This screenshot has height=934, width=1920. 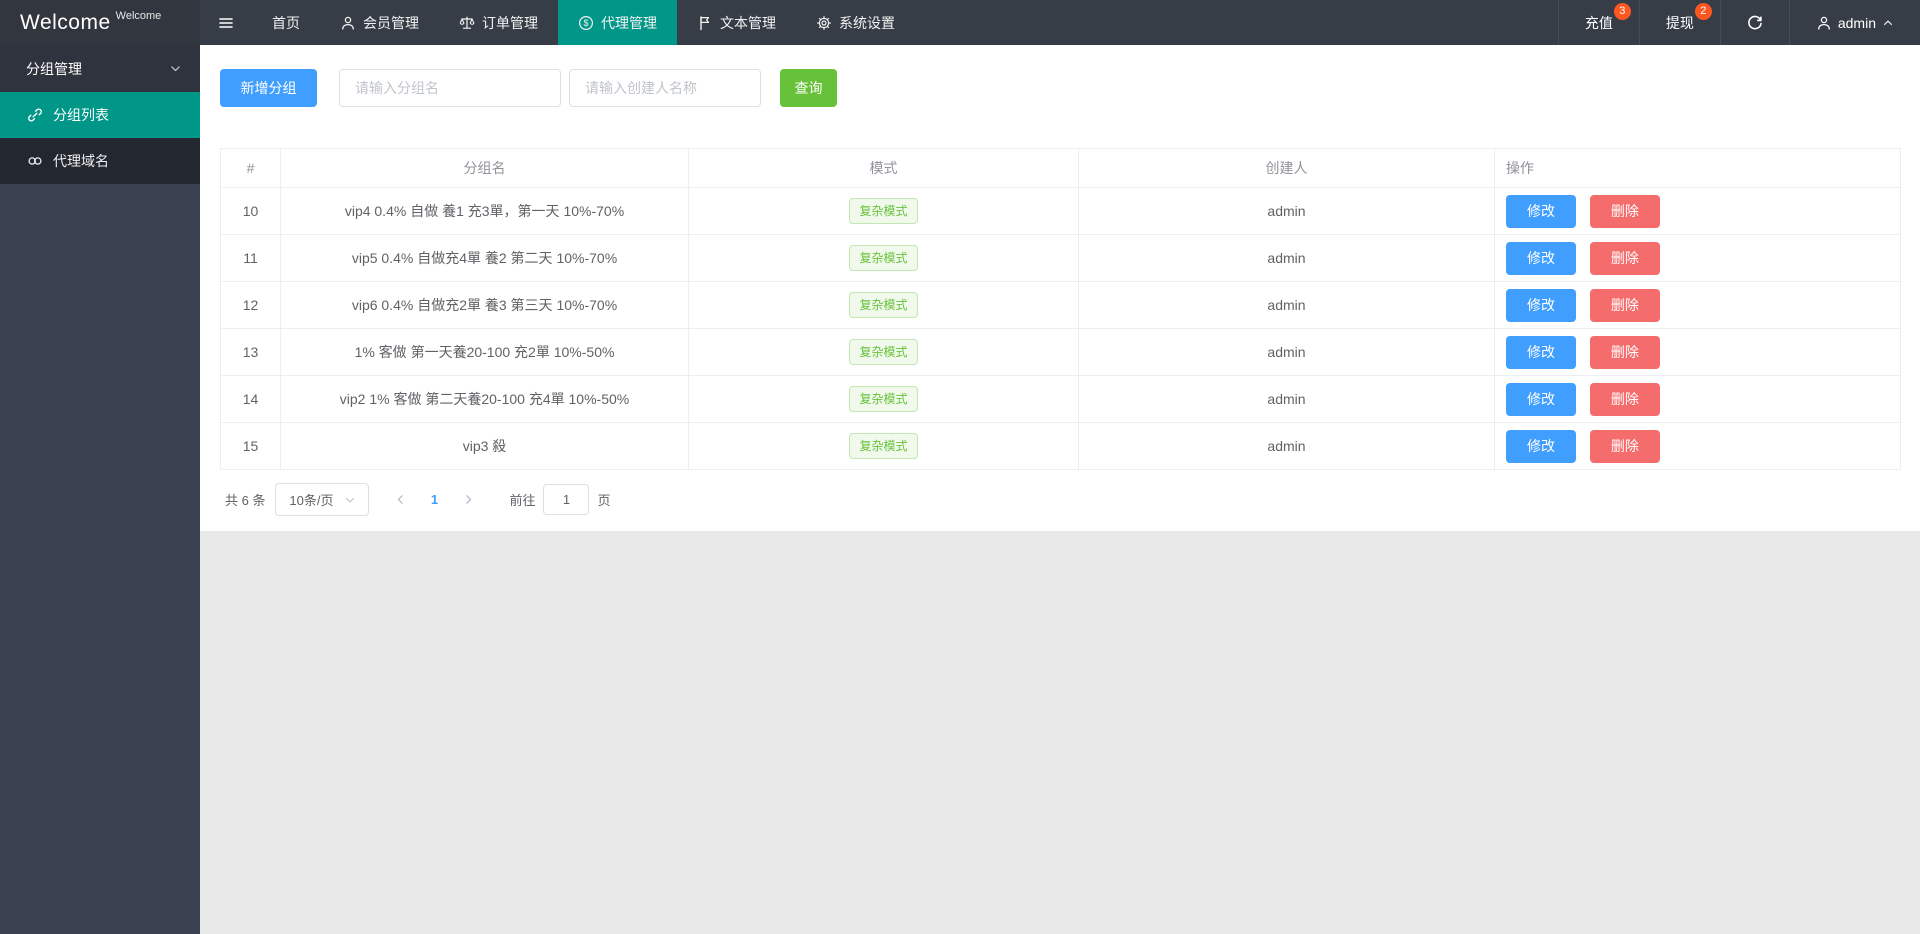 What do you see at coordinates (138, 15) in the screenshot?
I see `logo-sup: Welcome` at bounding box center [138, 15].